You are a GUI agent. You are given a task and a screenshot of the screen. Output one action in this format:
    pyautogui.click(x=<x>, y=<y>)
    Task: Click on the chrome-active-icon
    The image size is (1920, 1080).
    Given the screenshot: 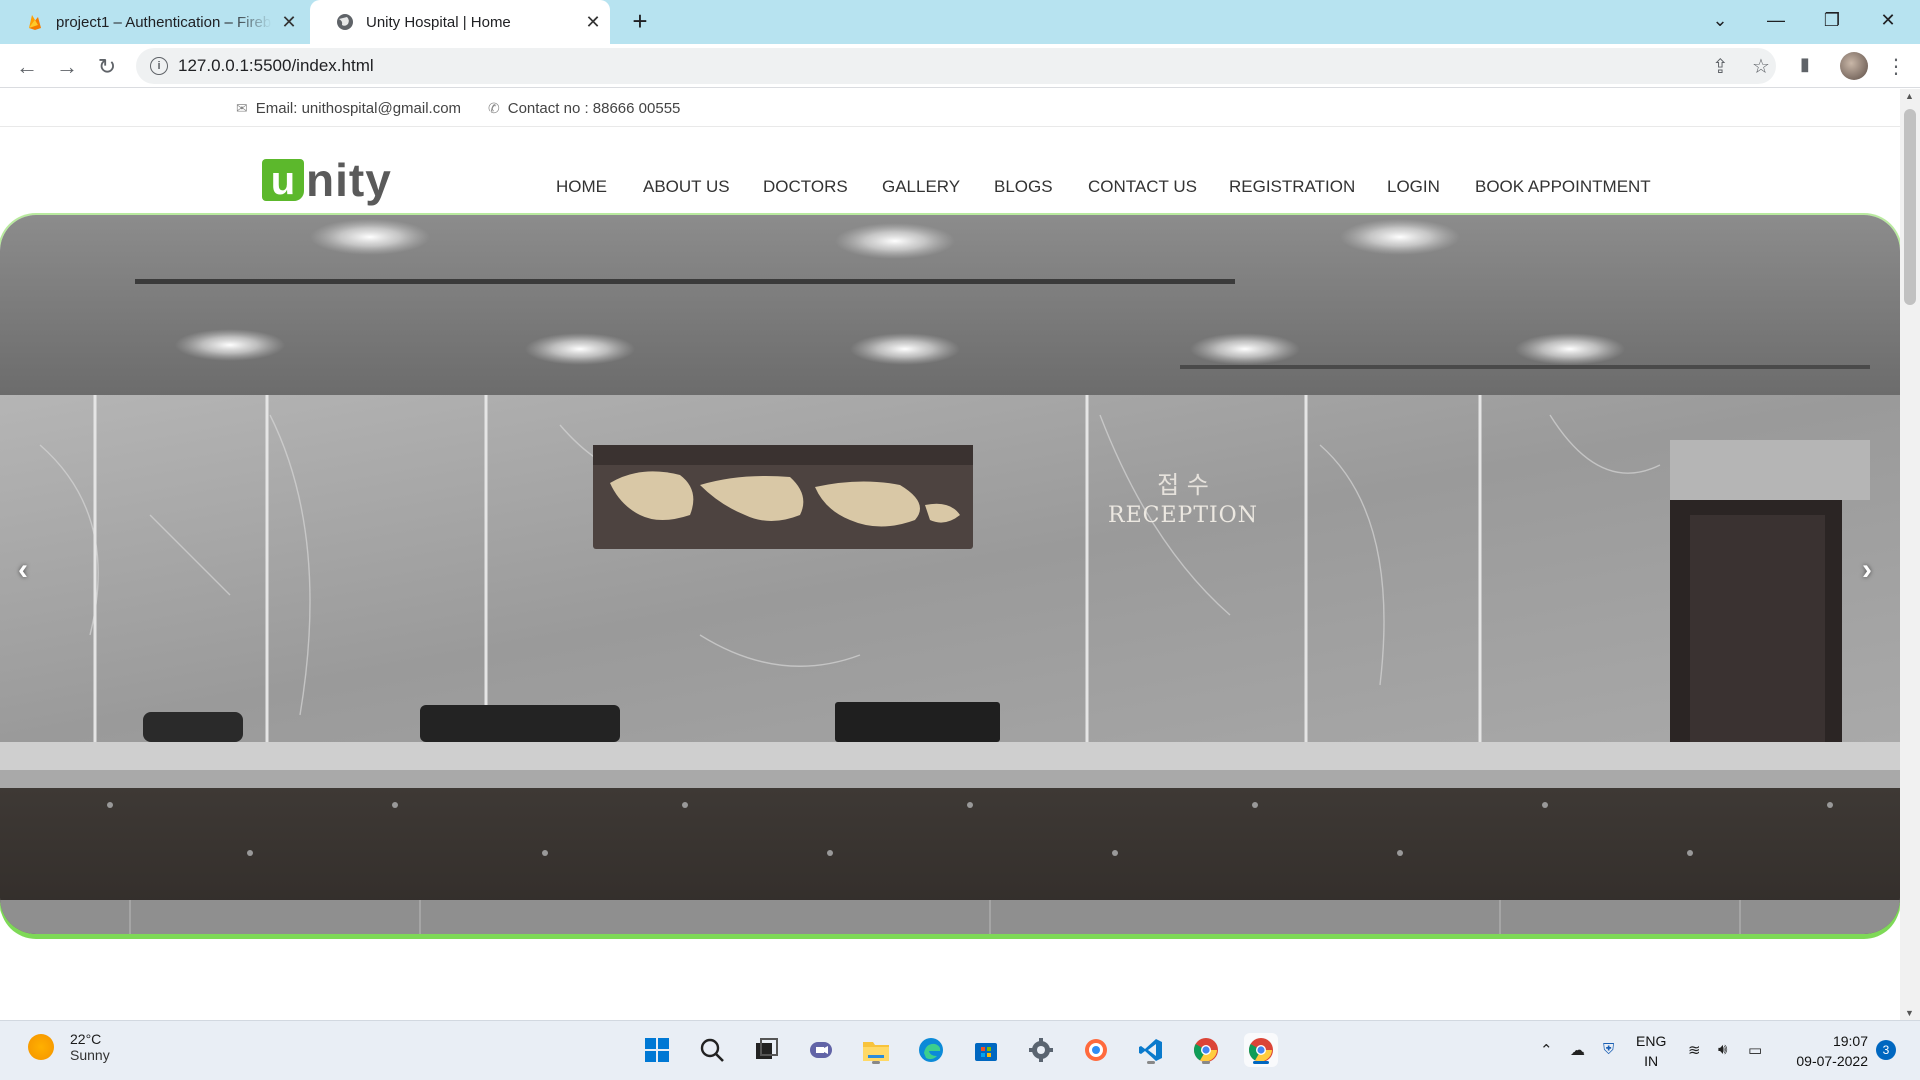 What is the action you would take?
    pyautogui.click(x=1261, y=1050)
    